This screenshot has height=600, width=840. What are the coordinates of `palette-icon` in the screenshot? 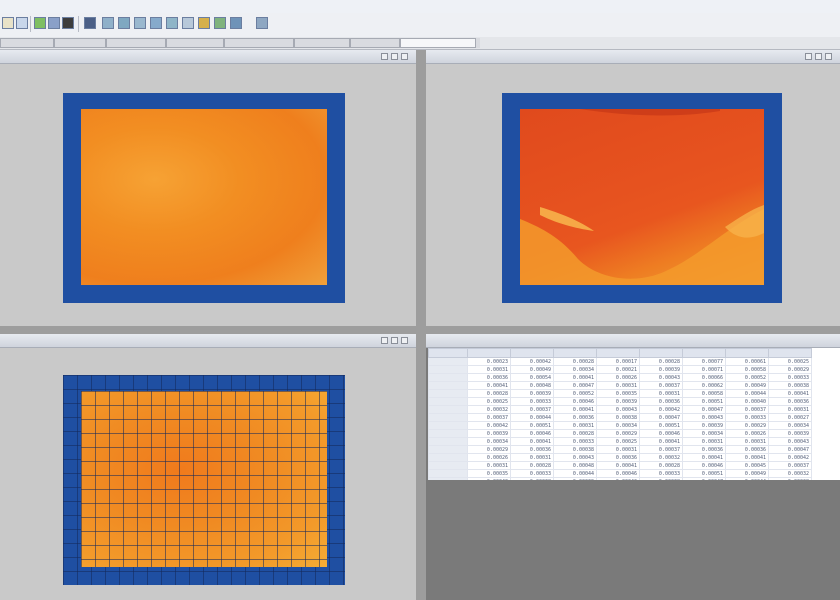 It's located at (204, 23).